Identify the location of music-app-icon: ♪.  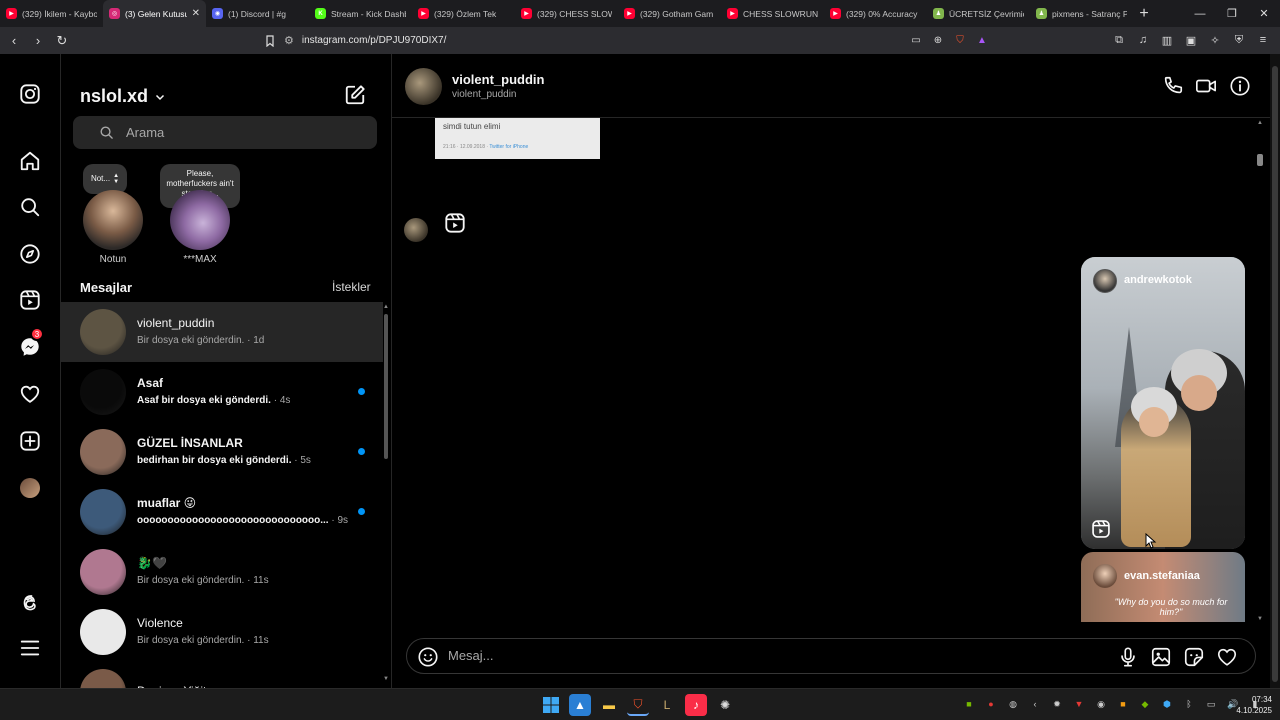
(696, 705).